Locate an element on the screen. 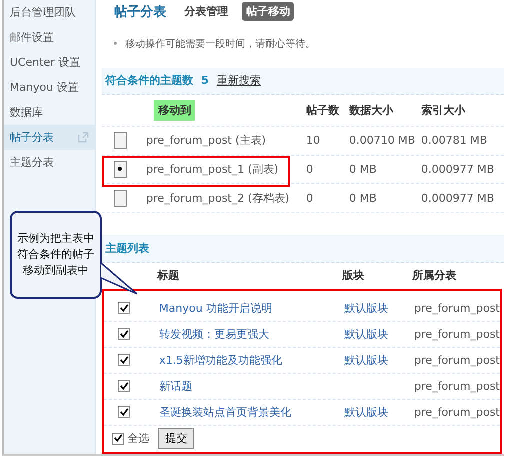  table-cell-text: pre_forum_post_1 (副表) is located at coordinates (213, 169).